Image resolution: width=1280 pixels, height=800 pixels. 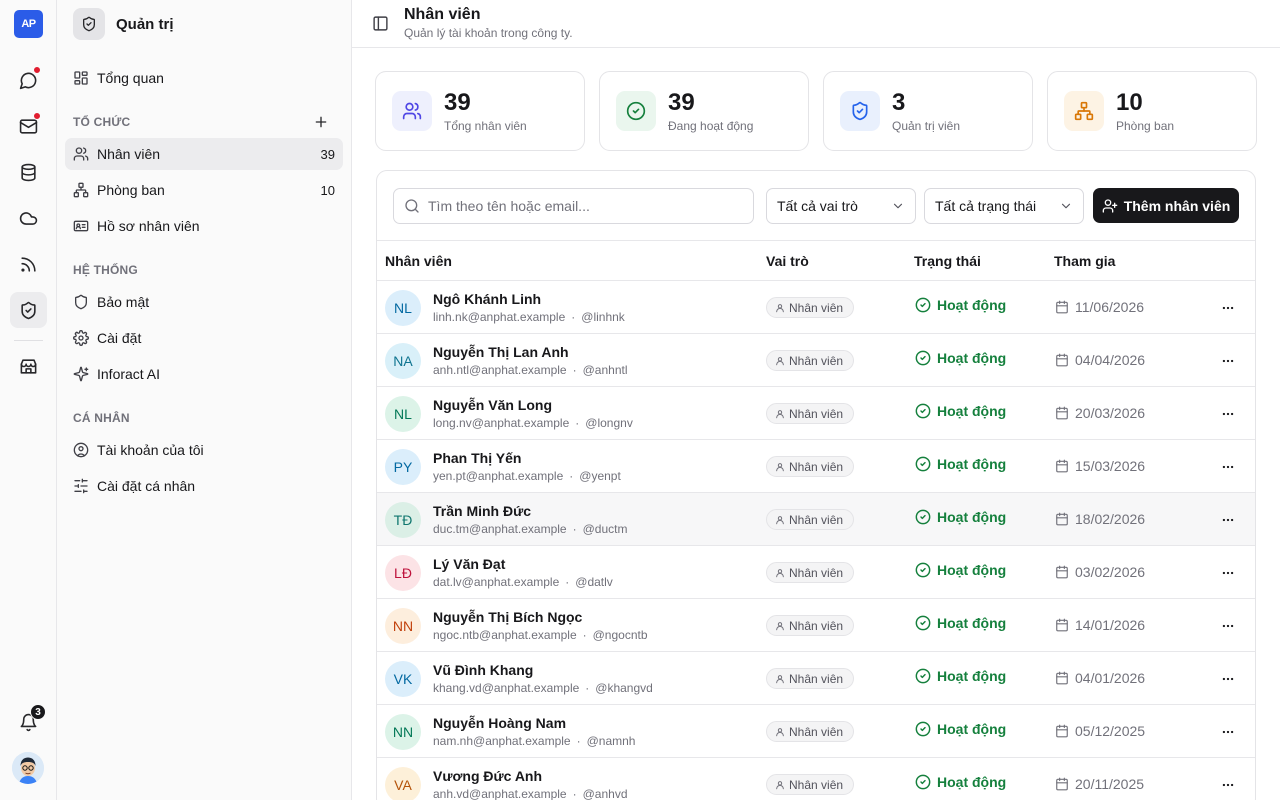 I want to click on rail-messages-button, so click(x=28, y=80).